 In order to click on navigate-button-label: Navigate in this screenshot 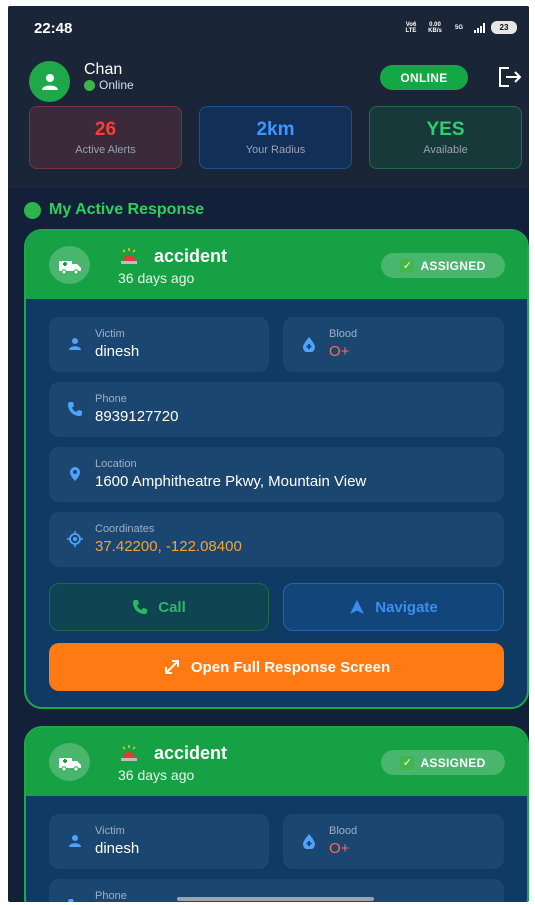, I will do `click(406, 607)`.